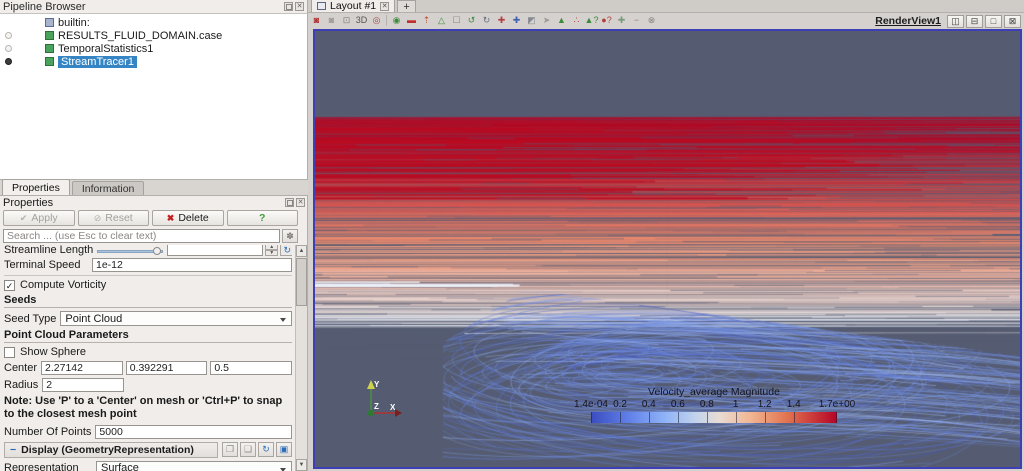 This screenshot has width=1024, height=471. What do you see at coordinates (21, 368) in the screenshot?
I see `center-label: Center` at bounding box center [21, 368].